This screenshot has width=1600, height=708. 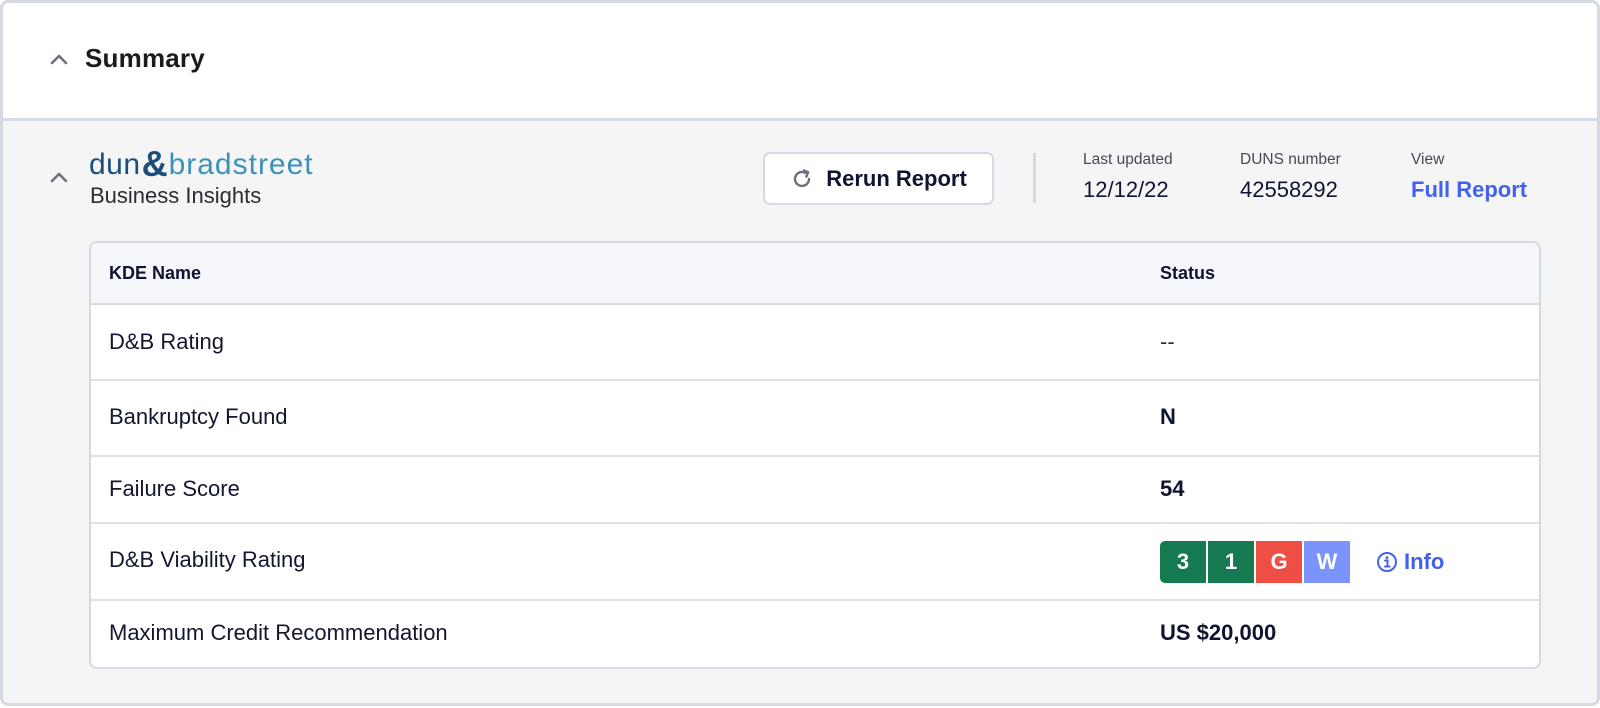 What do you see at coordinates (896, 178) in the screenshot?
I see `rerun-report-label: Rerun Report` at bounding box center [896, 178].